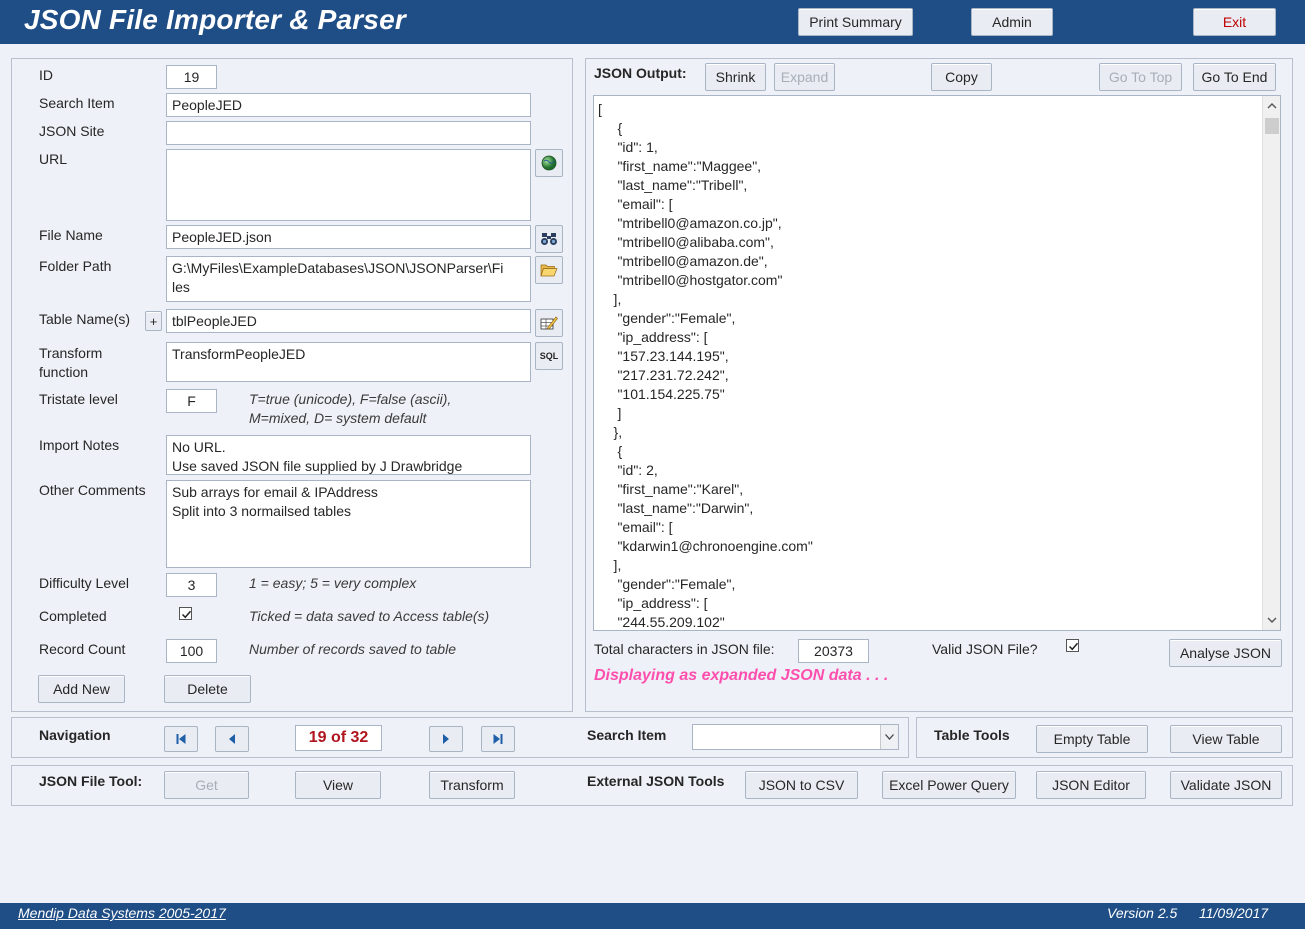 Image resolution: width=1305 pixels, height=929 pixels. What do you see at coordinates (348, 362) in the screenshot?
I see `transform-function-field: TransformPeopleJED` at bounding box center [348, 362].